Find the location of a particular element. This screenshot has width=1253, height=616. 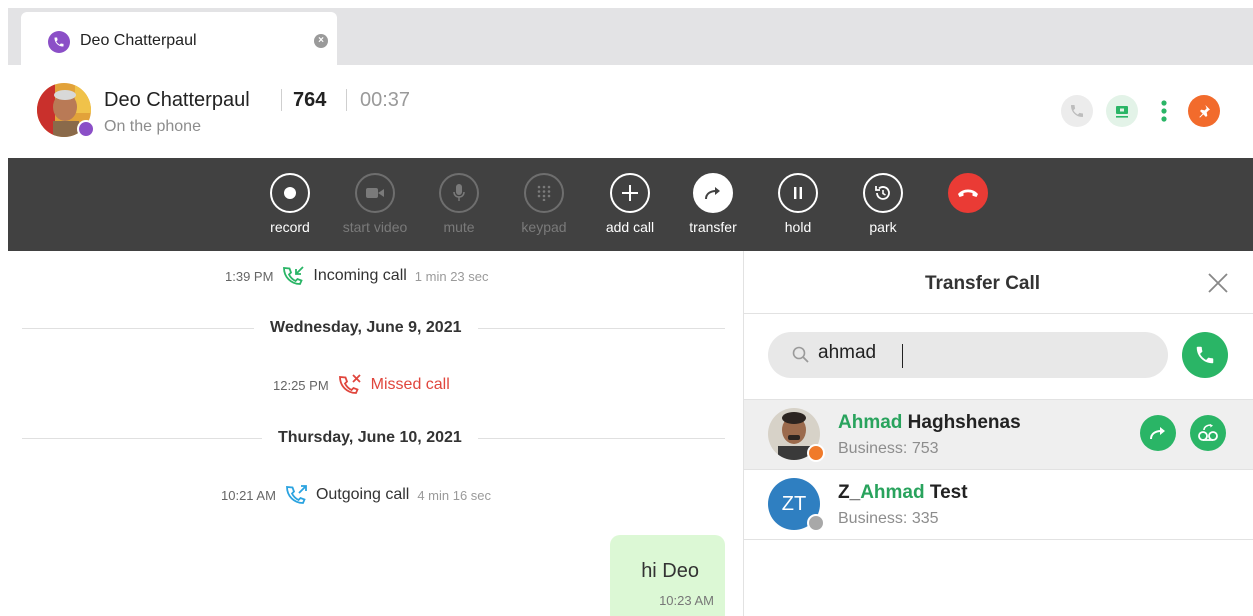

contact-name: Deo Chatterpaul is located at coordinates (177, 100).